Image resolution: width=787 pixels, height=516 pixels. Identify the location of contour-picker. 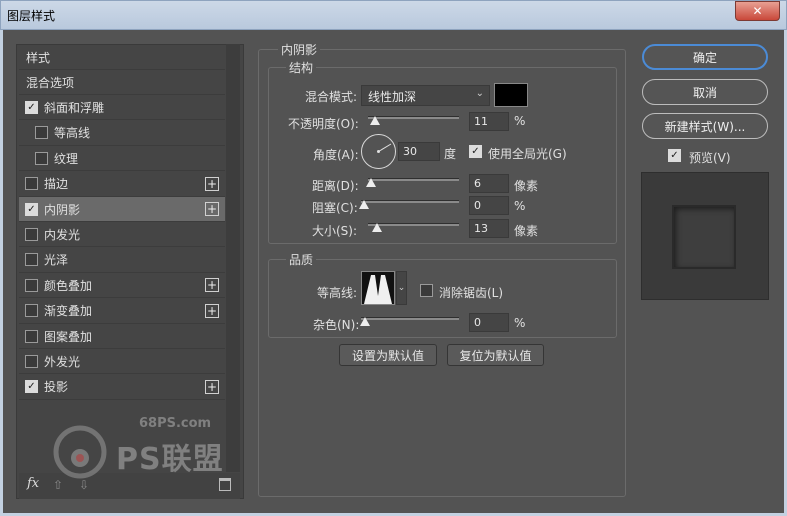
(378, 288).